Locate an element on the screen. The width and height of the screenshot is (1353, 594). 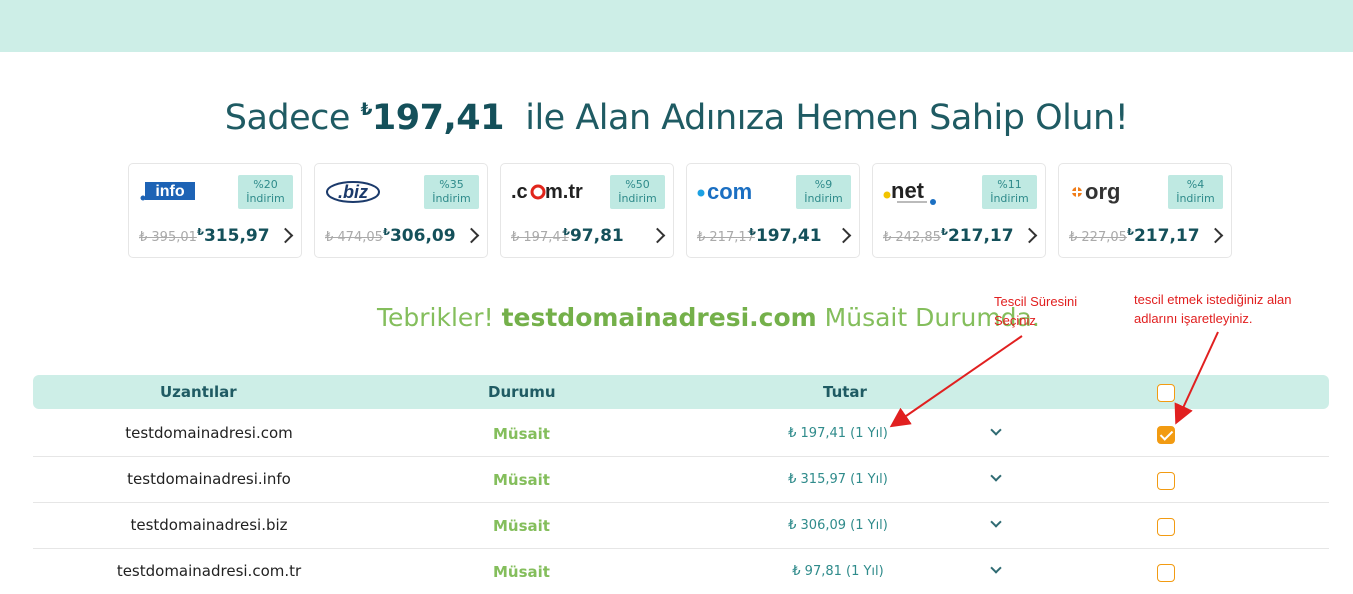
new-price-value: 97,81 is located at coordinates (596, 236).